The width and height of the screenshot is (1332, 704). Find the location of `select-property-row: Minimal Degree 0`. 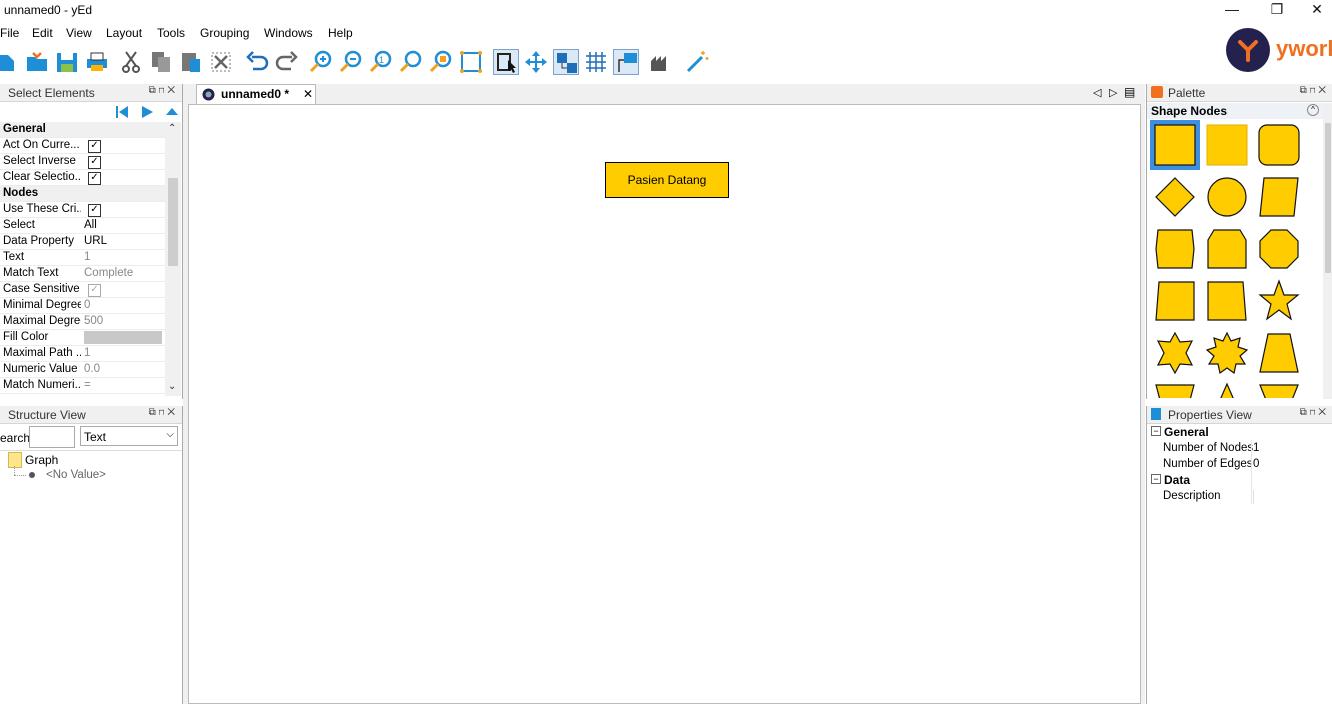

select-property-row: Minimal Degree 0 is located at coordinates (82, 306).